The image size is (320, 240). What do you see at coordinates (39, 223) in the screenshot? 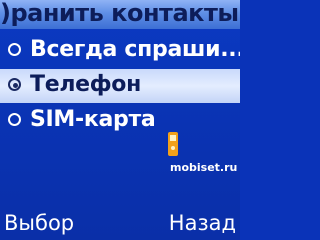
I see `select-softkey: Выбор` at bounding box center [39, 223].